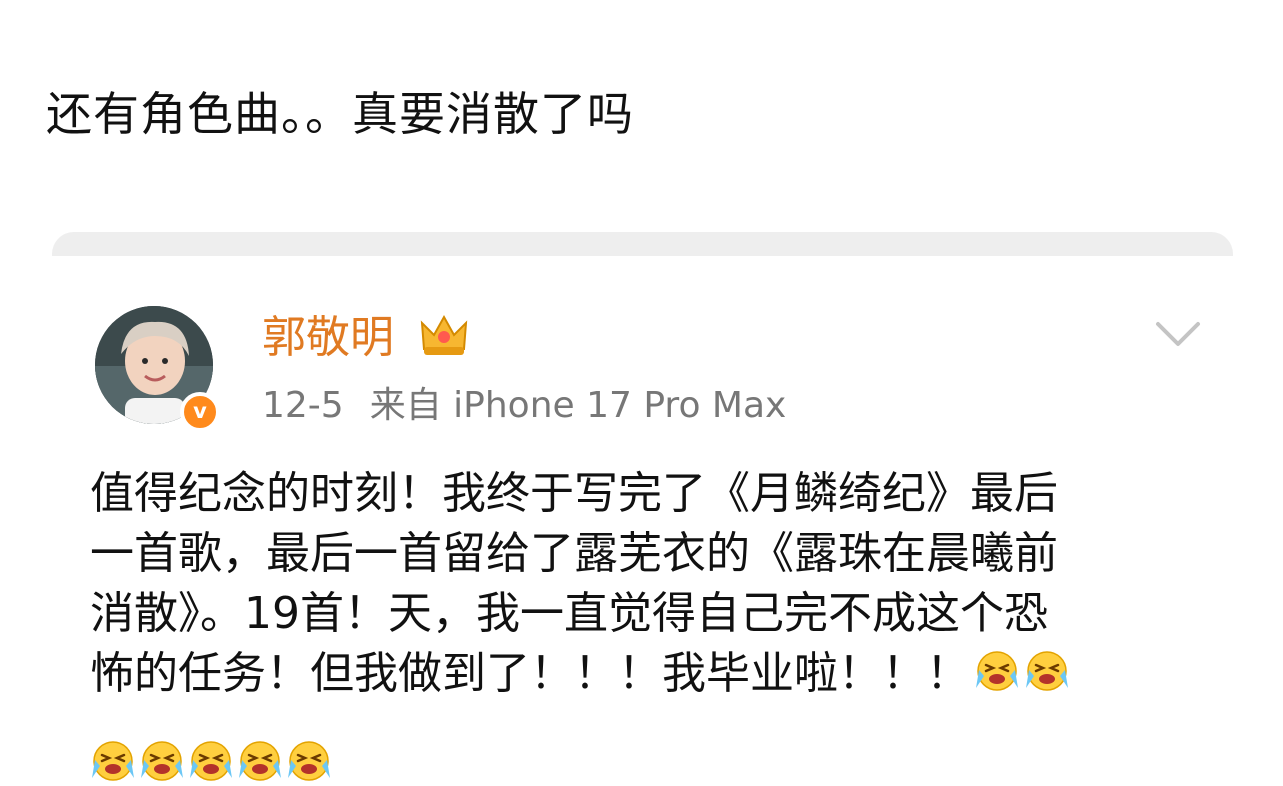 Image resolution: width=1283 pixels, height=786 pixels. I want to click on post-date: 12-5, so click(303, 405).